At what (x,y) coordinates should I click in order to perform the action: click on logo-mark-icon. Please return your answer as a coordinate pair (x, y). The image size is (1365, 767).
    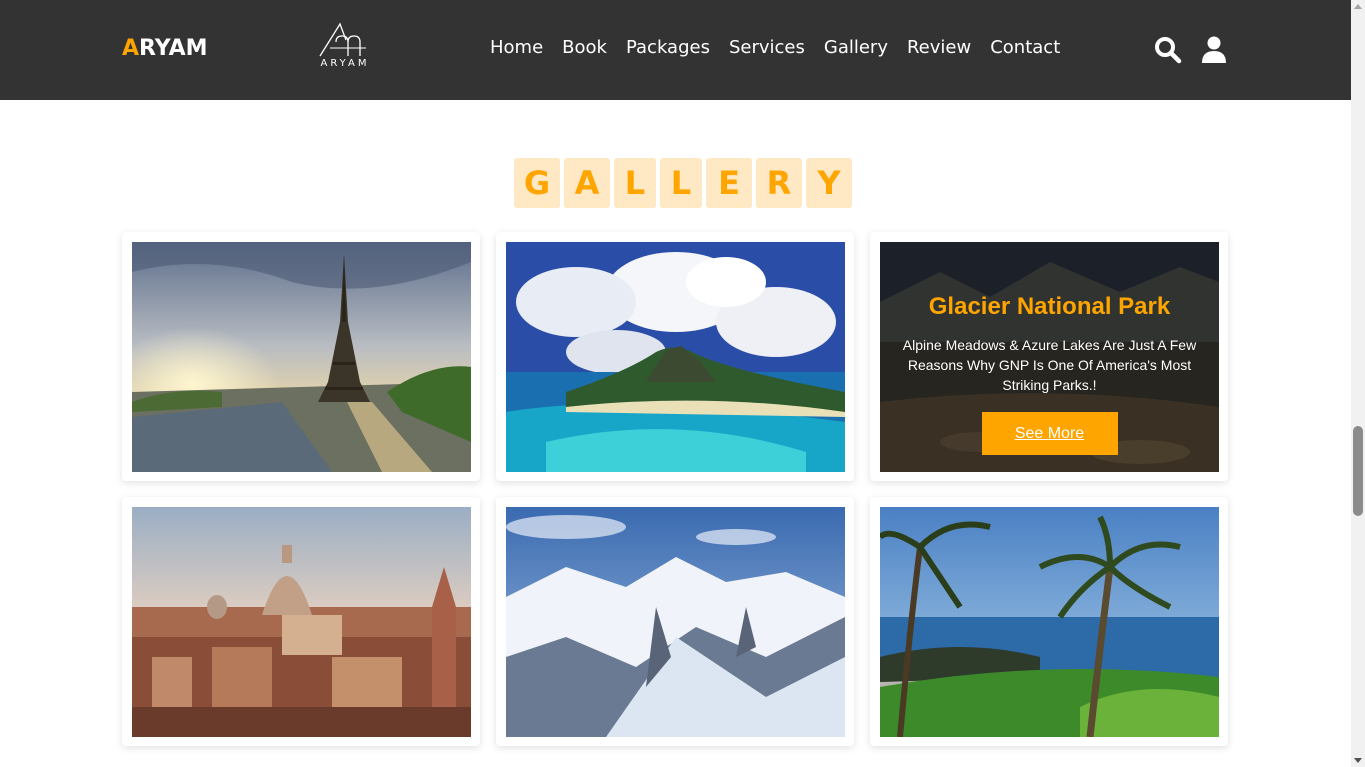
    Looking at the image, I should click on (342, 39).